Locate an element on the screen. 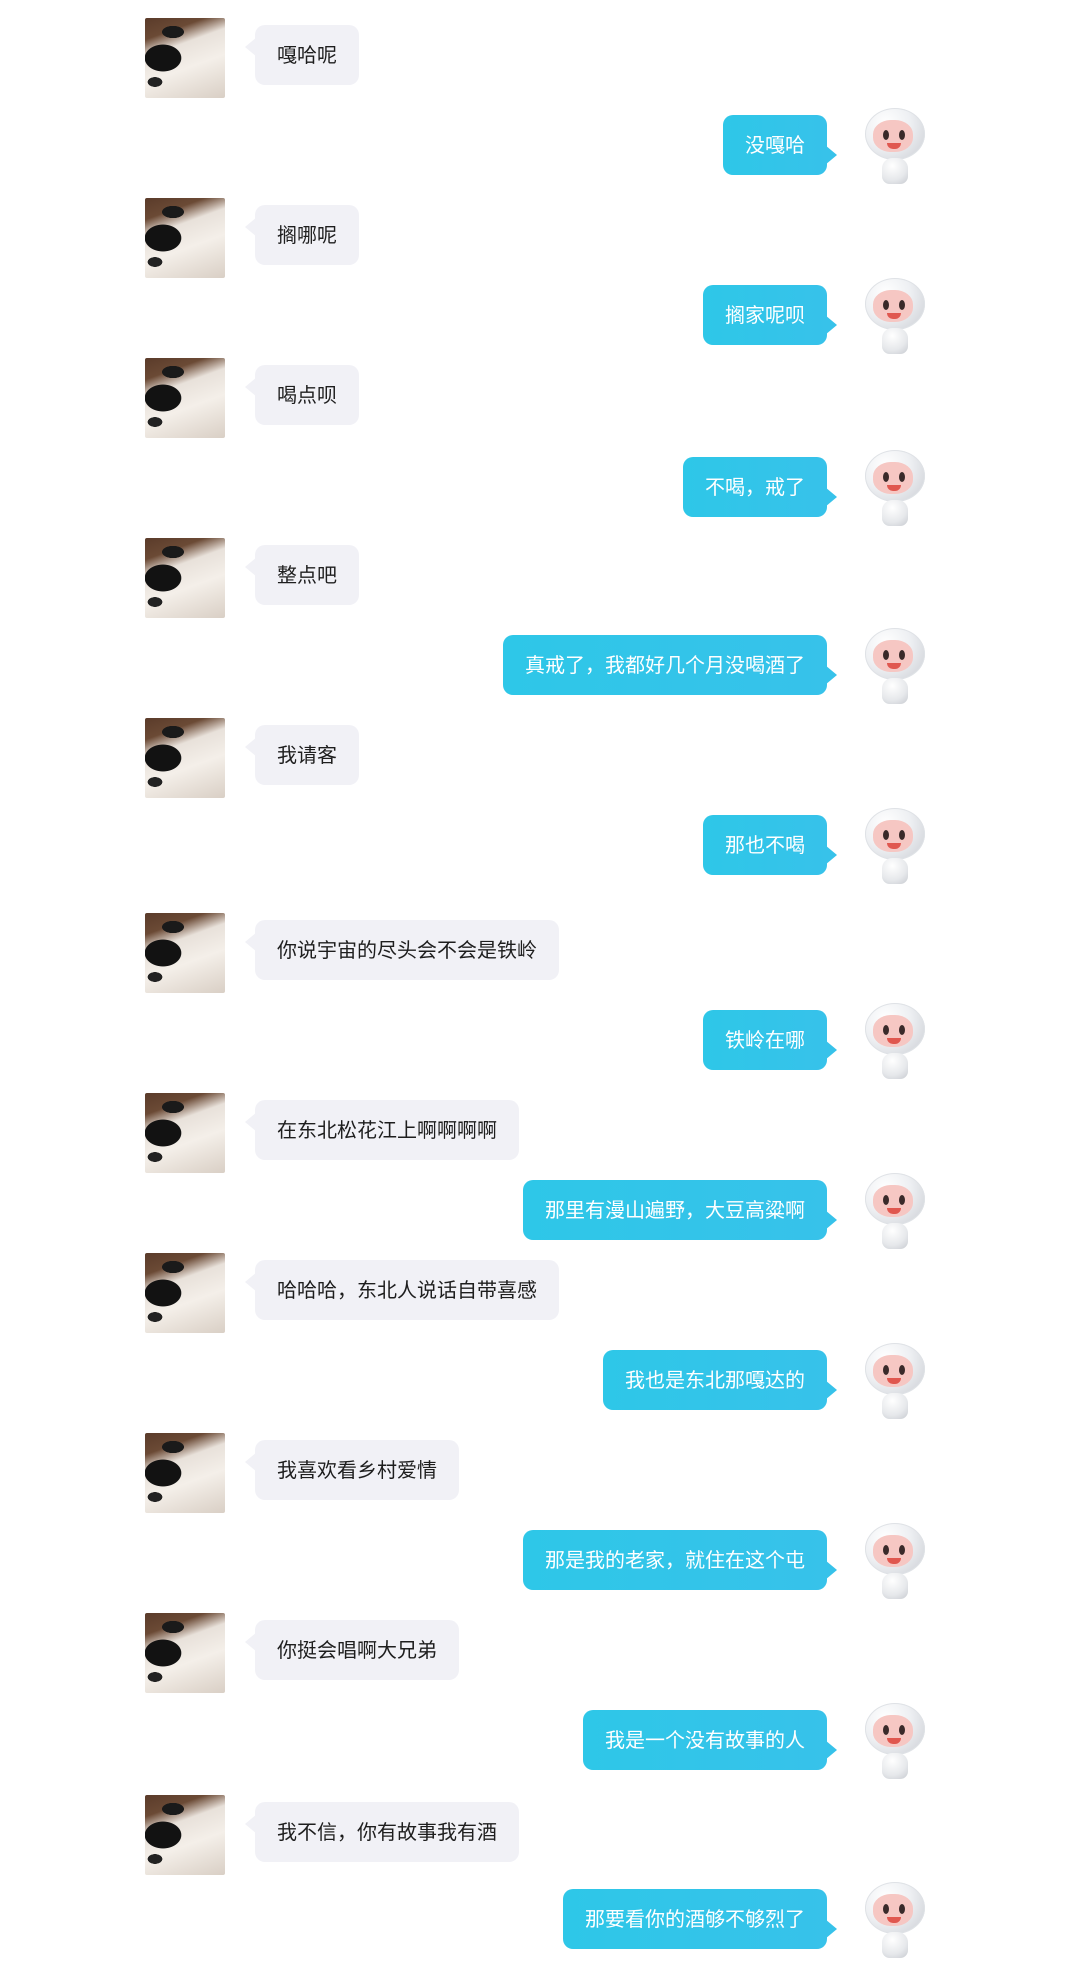 The image size is (1080, 1971). message-row-bot: 那里有漫山遍野，大豆高粱啊 is located at coordinates (540, 1217).